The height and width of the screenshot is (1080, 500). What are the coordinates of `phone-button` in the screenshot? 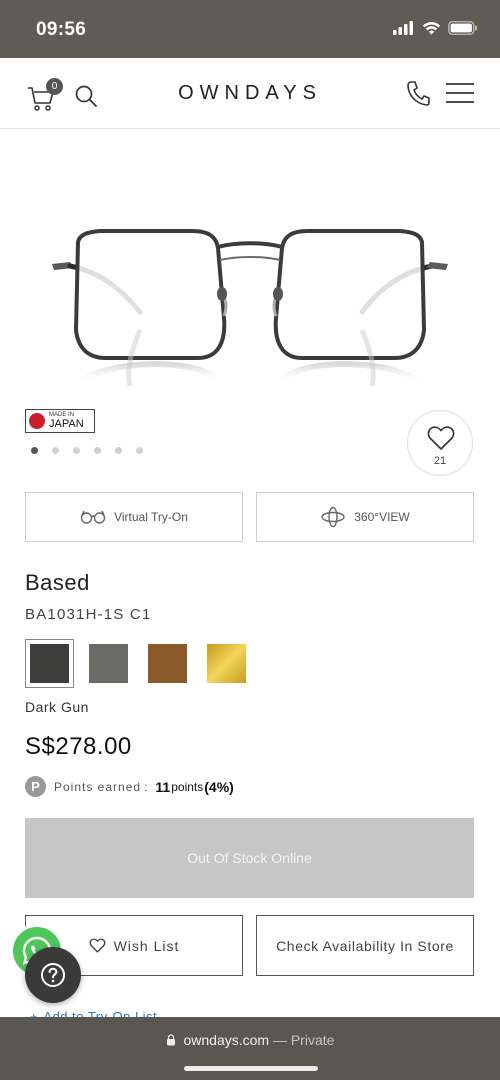 It's located at (418, 95).